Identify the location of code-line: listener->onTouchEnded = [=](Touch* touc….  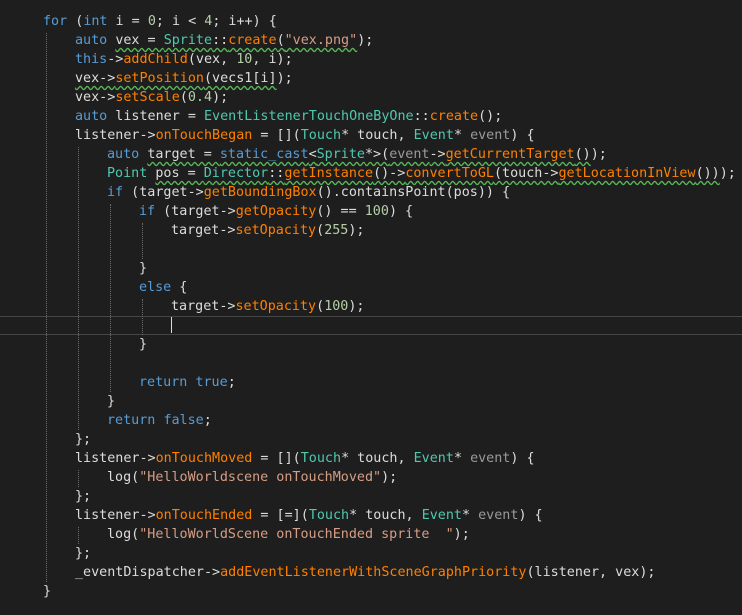
(371, 515).